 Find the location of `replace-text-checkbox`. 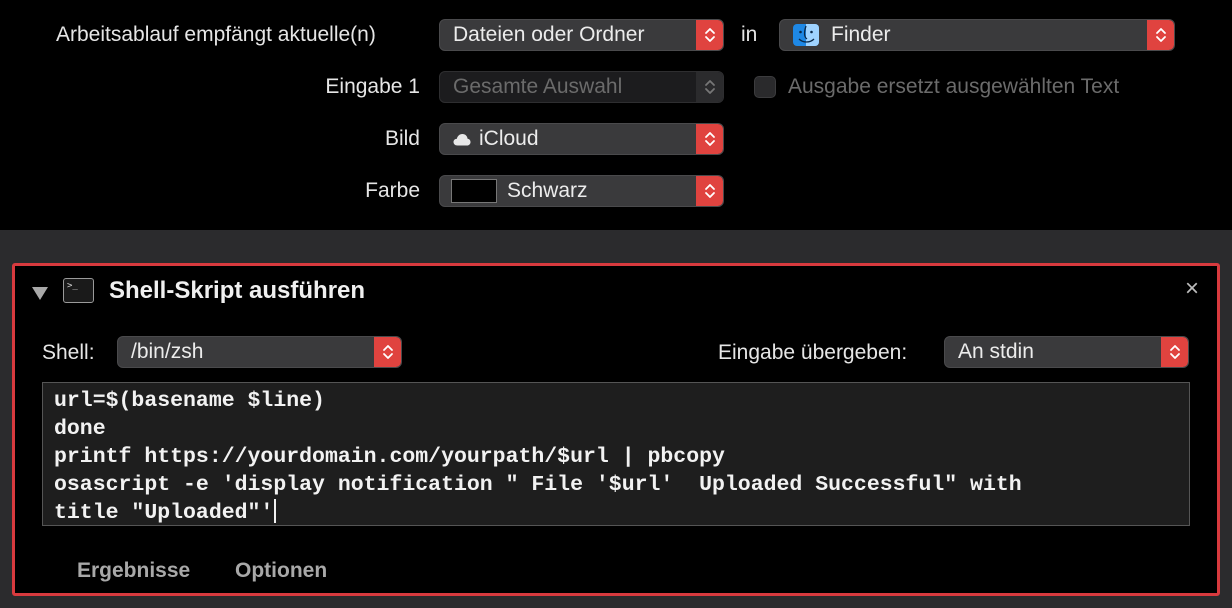

replace-text-checkbox is located at coordinates (765, 87).